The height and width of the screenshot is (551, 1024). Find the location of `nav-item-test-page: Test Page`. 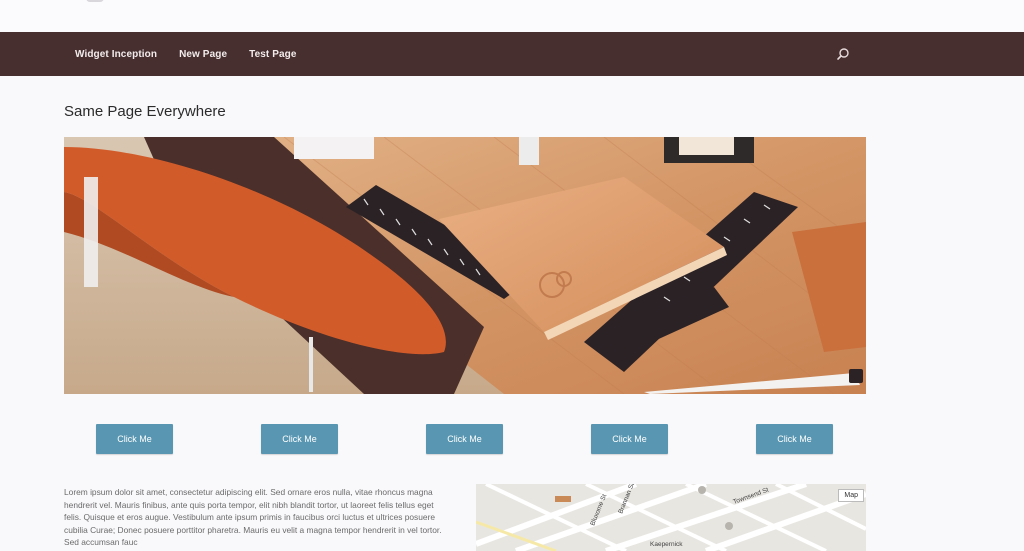

nav-item-test-page: Test Page is located at coordinates (272, 54).